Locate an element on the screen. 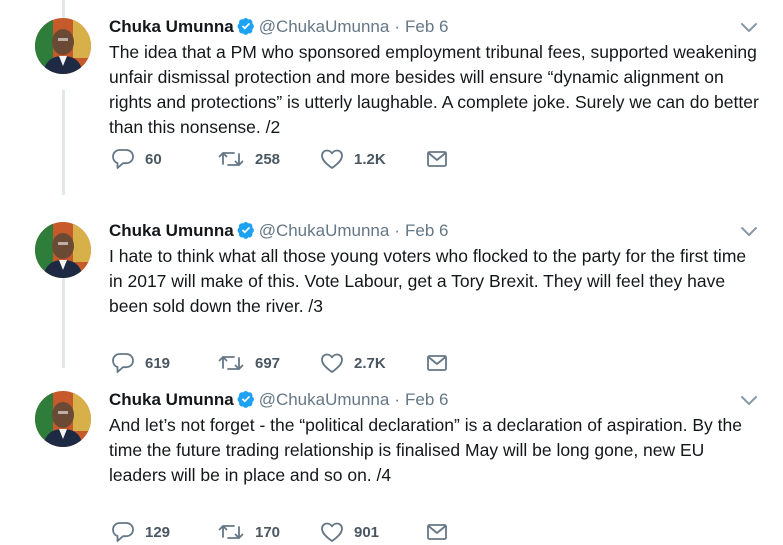  reply-count: 60 is located at coordinates (153, 159).